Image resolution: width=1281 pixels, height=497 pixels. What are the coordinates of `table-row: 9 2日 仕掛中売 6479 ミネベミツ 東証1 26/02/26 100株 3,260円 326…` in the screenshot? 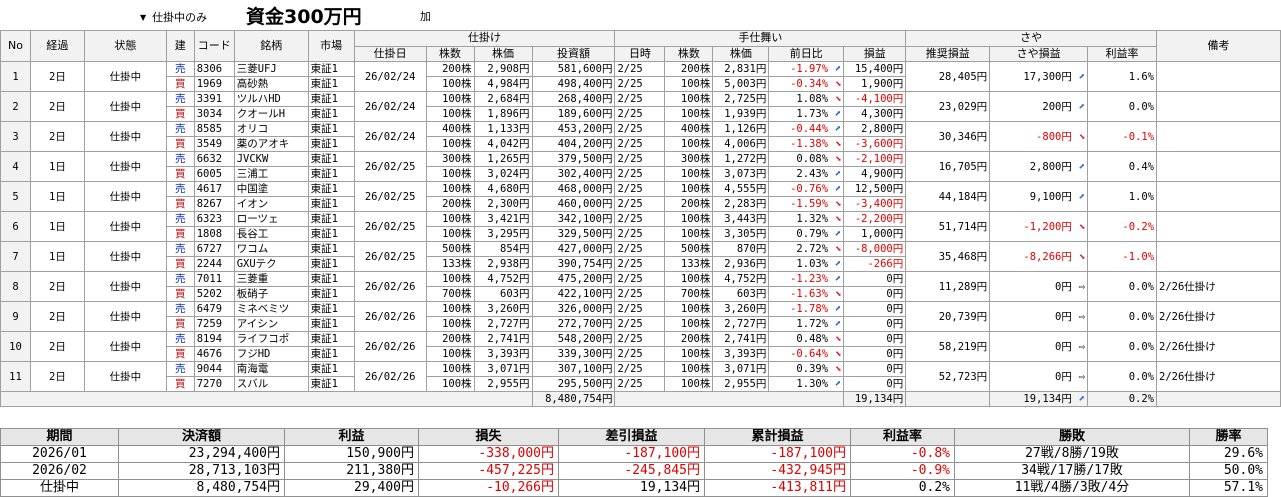 It's located at (640, 316).